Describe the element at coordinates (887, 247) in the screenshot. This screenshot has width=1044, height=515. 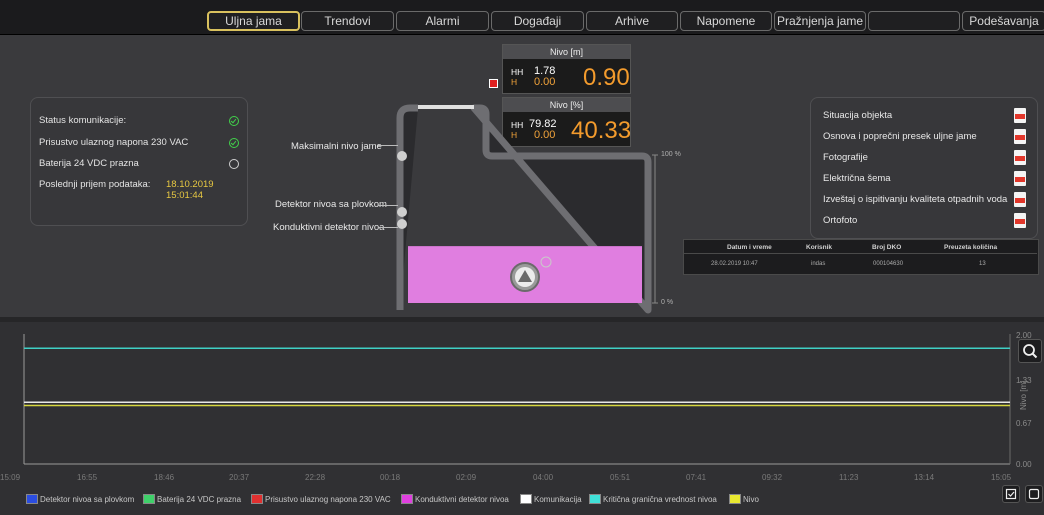
I see `table-header-broj-dko: Broj DKO` at that location.